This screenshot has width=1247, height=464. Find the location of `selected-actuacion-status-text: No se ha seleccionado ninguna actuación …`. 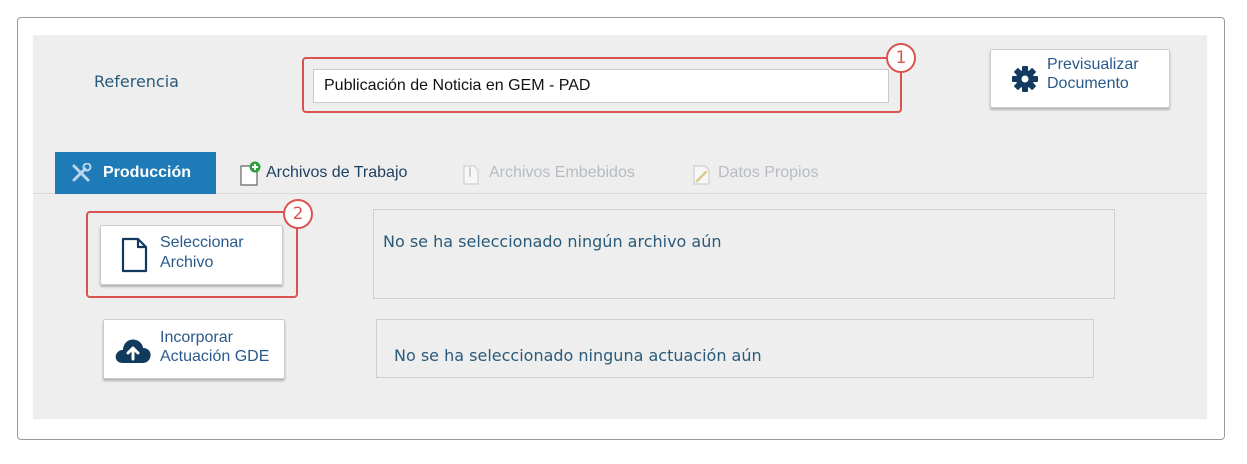

selected-actuacion-status-text: No se ha seleccionado ninguna actuación … is located at coordinates (578, 355).